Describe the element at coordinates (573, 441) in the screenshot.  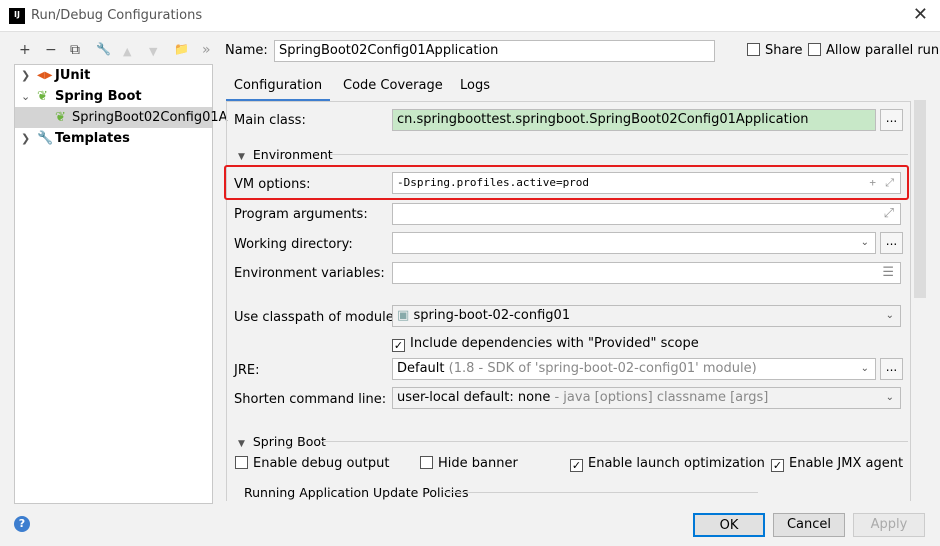
I see `spring-boot-section: ▼ Spring Boot` at that location.